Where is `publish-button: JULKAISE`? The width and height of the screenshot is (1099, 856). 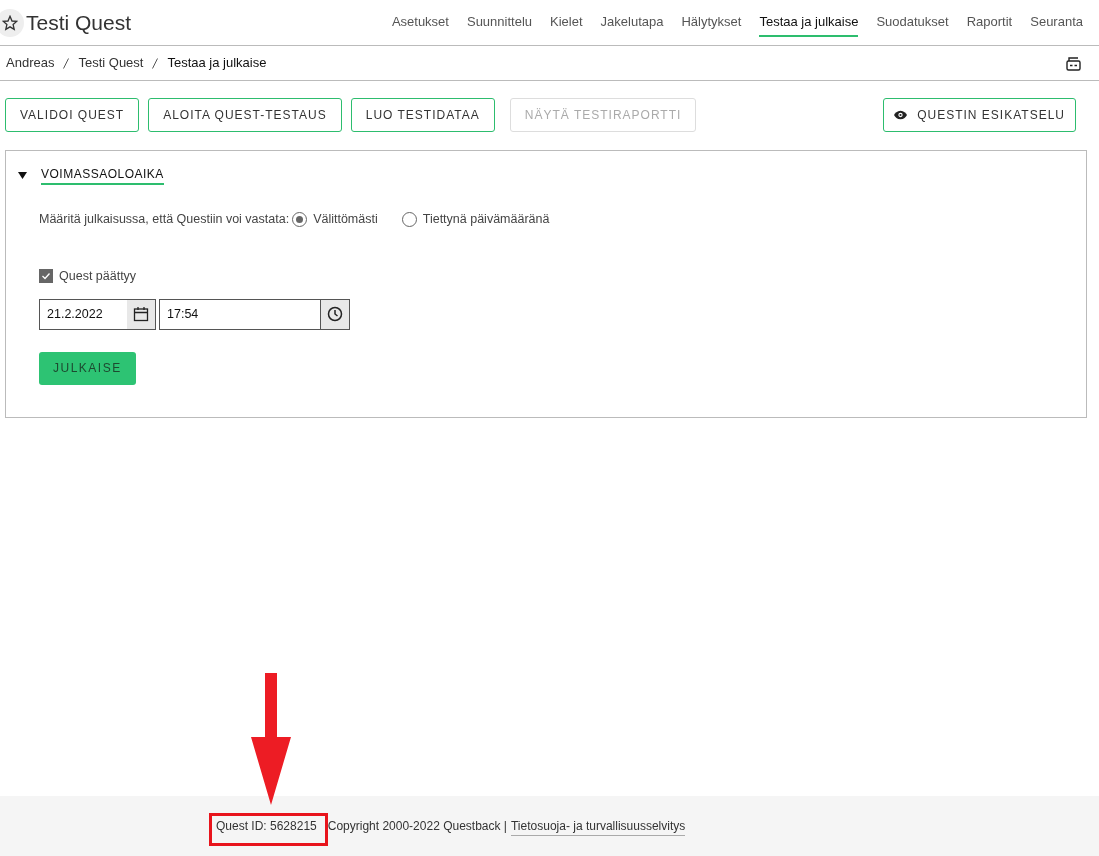 publish-button: JULKAISE is located at coordinates (87, 368).